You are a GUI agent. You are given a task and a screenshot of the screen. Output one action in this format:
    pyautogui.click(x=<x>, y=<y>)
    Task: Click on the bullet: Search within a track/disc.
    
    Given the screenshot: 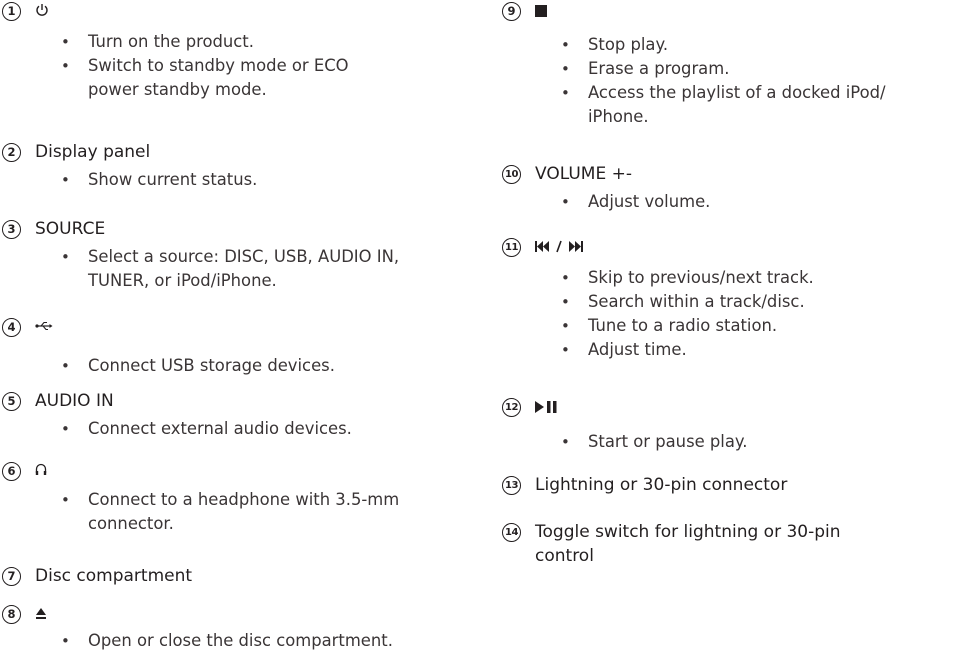 What is the action you would take?
    pyautogui.click(x=731, y=302)
    